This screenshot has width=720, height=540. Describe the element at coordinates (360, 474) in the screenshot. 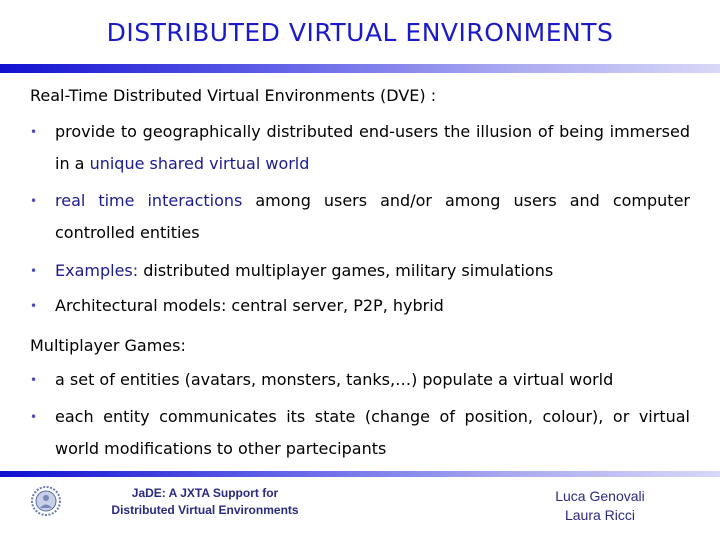

I see `footer-divider` at that location.